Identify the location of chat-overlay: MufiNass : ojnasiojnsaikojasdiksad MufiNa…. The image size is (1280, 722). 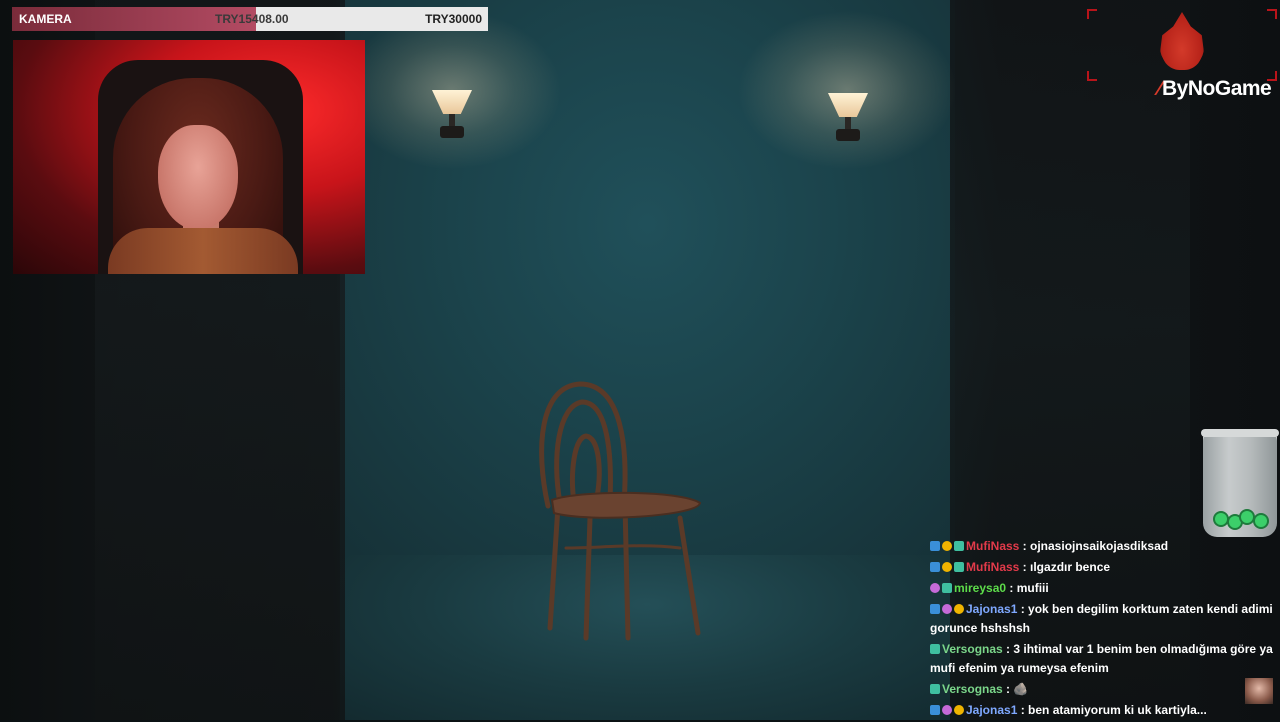
(1102, 629).